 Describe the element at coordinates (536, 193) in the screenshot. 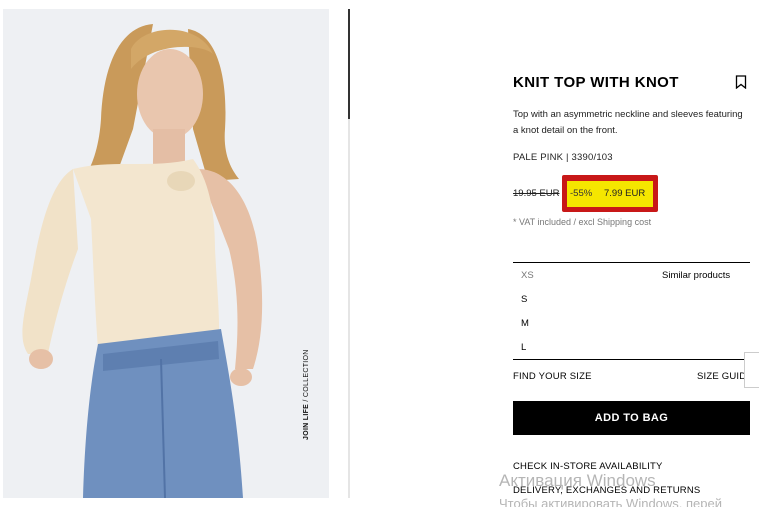

I see `original-price: 19.95 EUR` at that location.